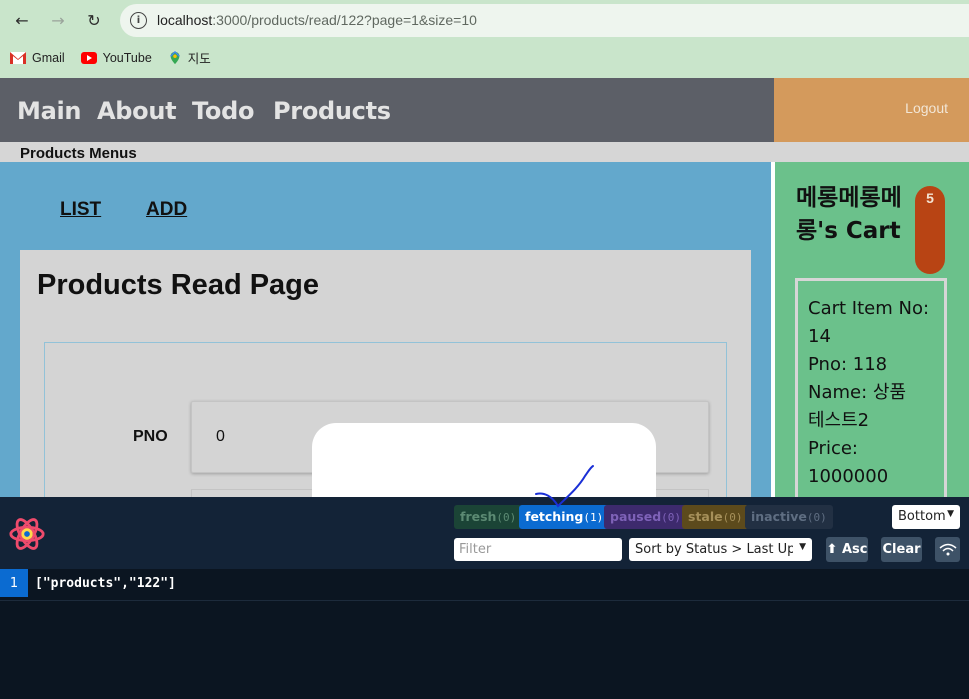 The width and height of the screenshot is (969, 699). Describe the element at coordinates (18, 57) in the screenshot. I see `gmail-icon` at that location.